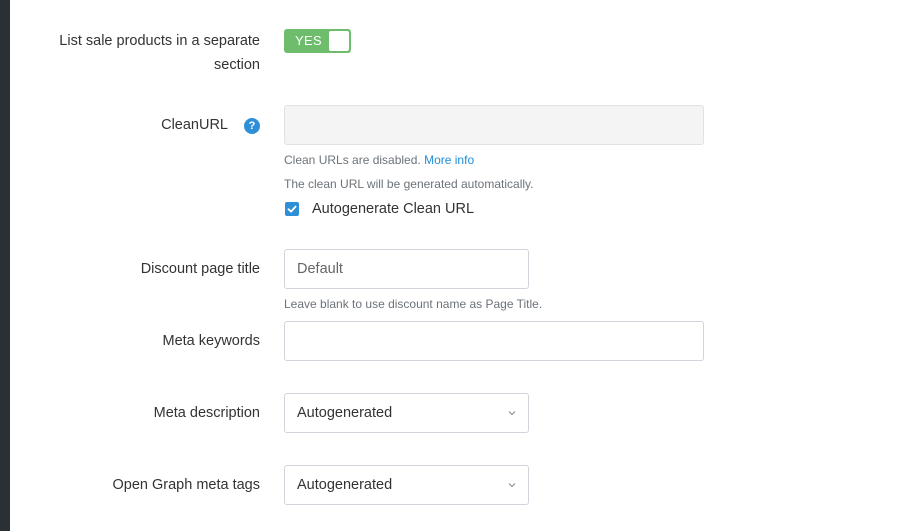 The image size is (899, 531). Describe the element at coordinates (200, 269) in the screenshot. I see `discount-title-label: Discount page title` at that location.